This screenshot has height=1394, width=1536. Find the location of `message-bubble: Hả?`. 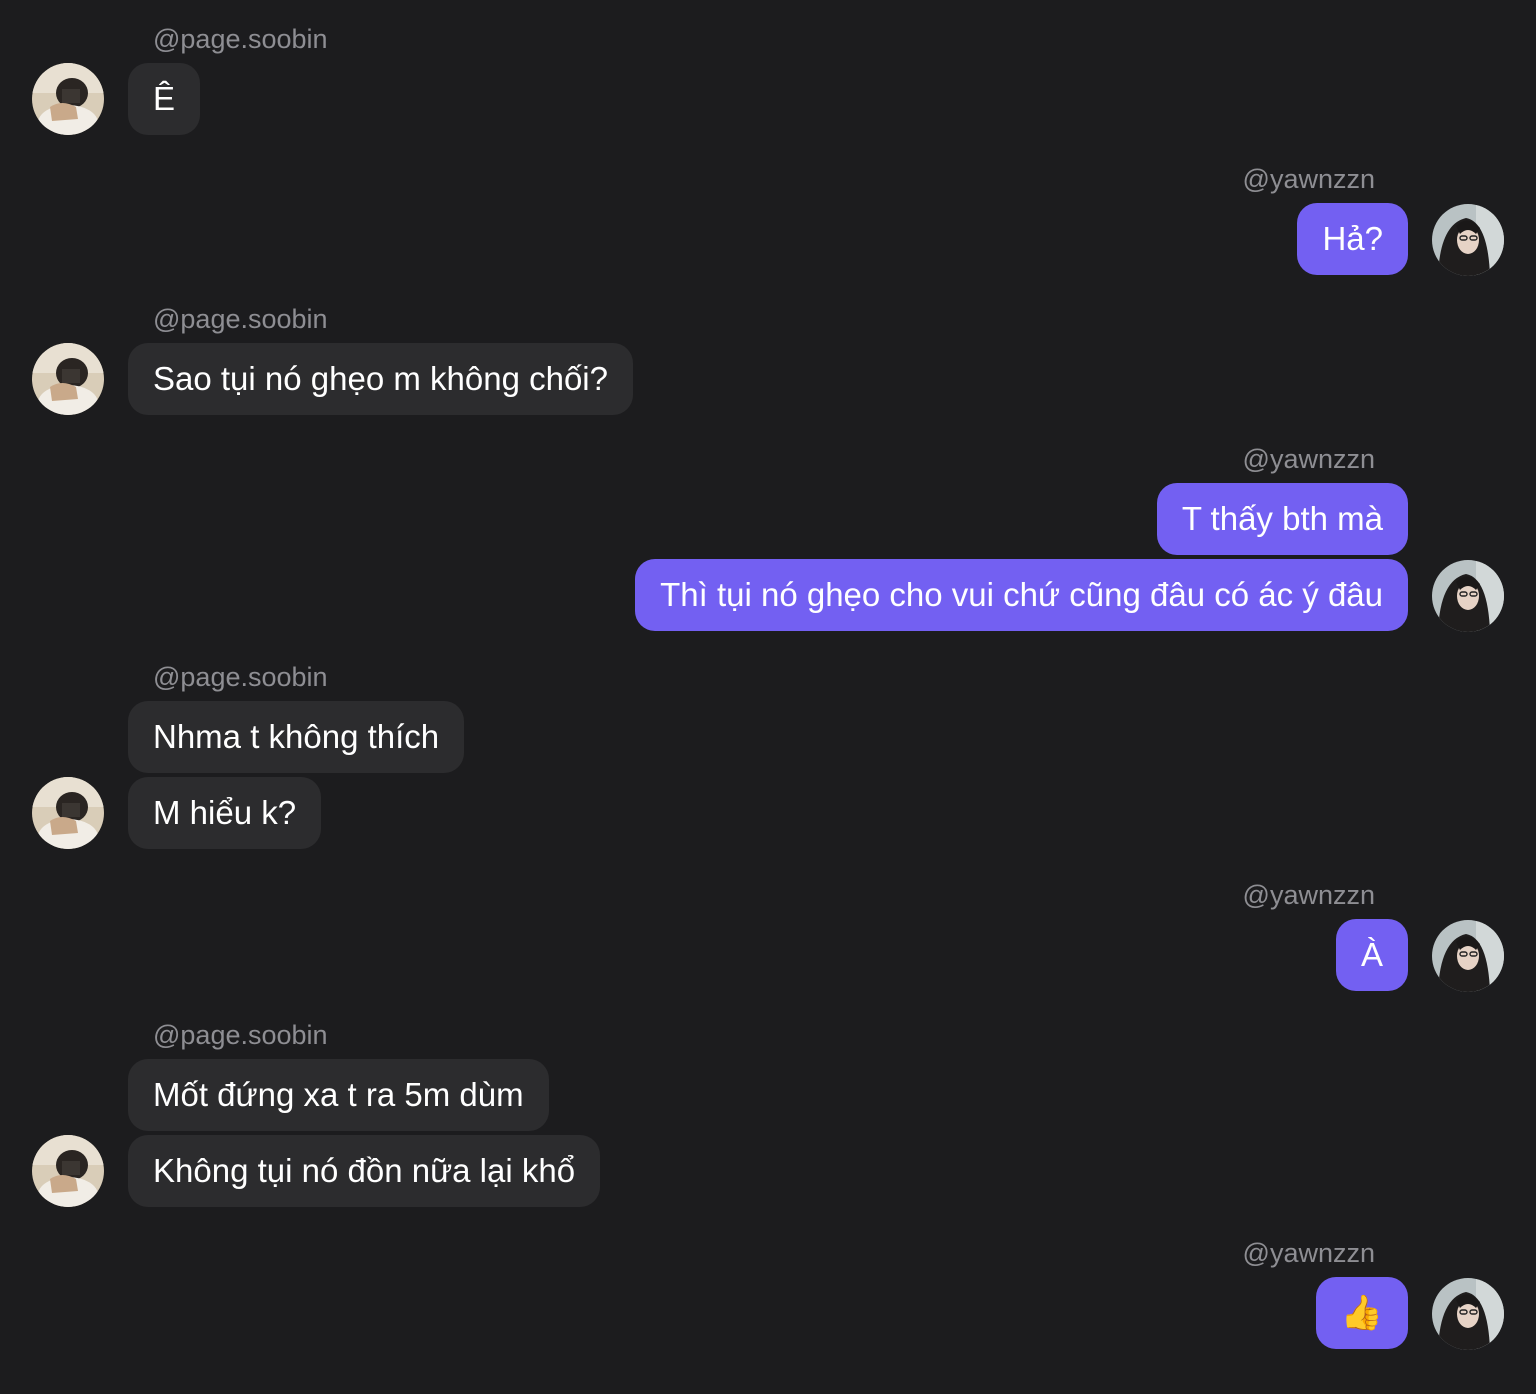

message-bubble: Hả? is located at coordinates (1352, 239).